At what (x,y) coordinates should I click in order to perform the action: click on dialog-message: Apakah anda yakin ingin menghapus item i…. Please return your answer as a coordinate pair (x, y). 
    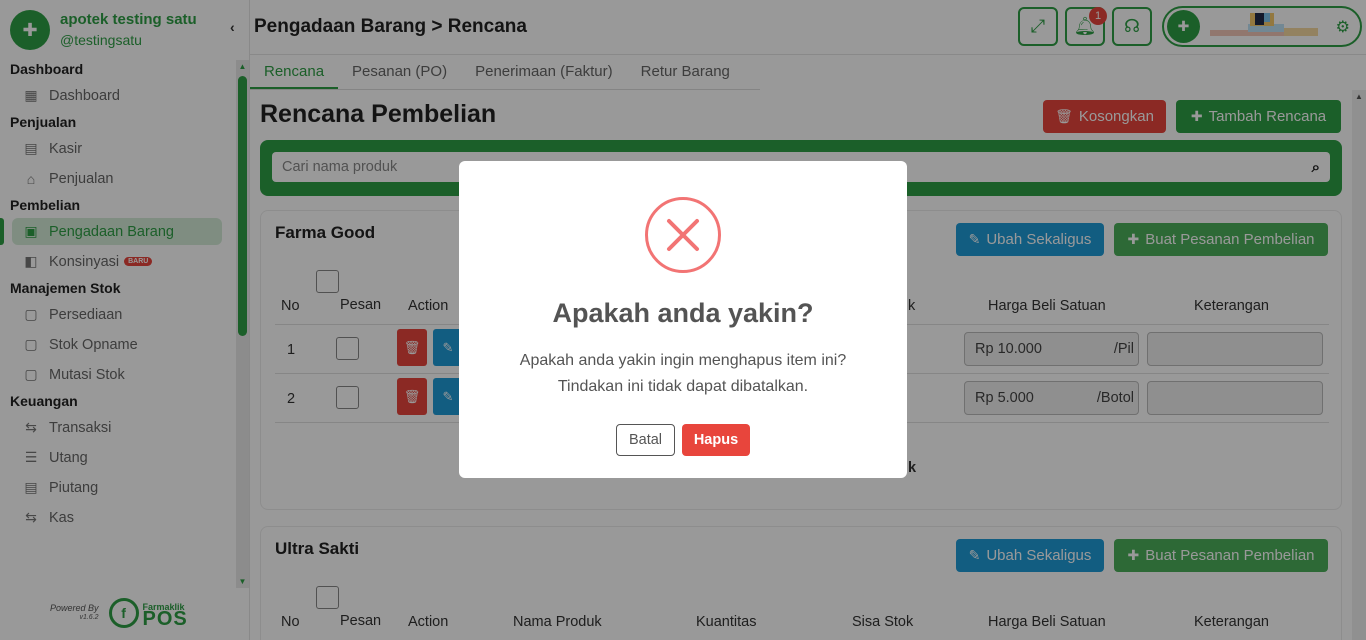
    Looking at the image, I should click on (683, 373).